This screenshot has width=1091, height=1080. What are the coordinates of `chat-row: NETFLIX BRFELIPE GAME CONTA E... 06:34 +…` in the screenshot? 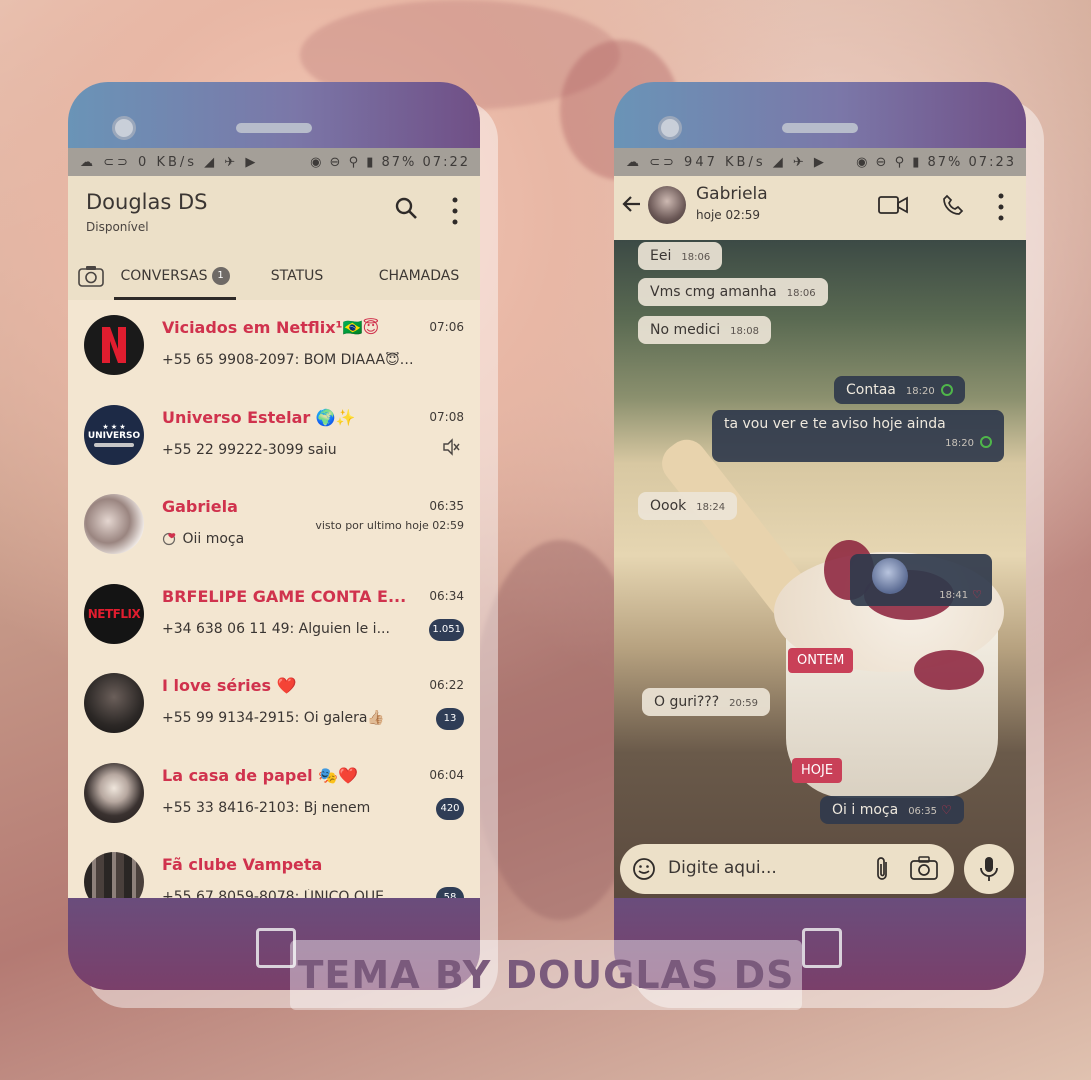 It's located at (274, 614).